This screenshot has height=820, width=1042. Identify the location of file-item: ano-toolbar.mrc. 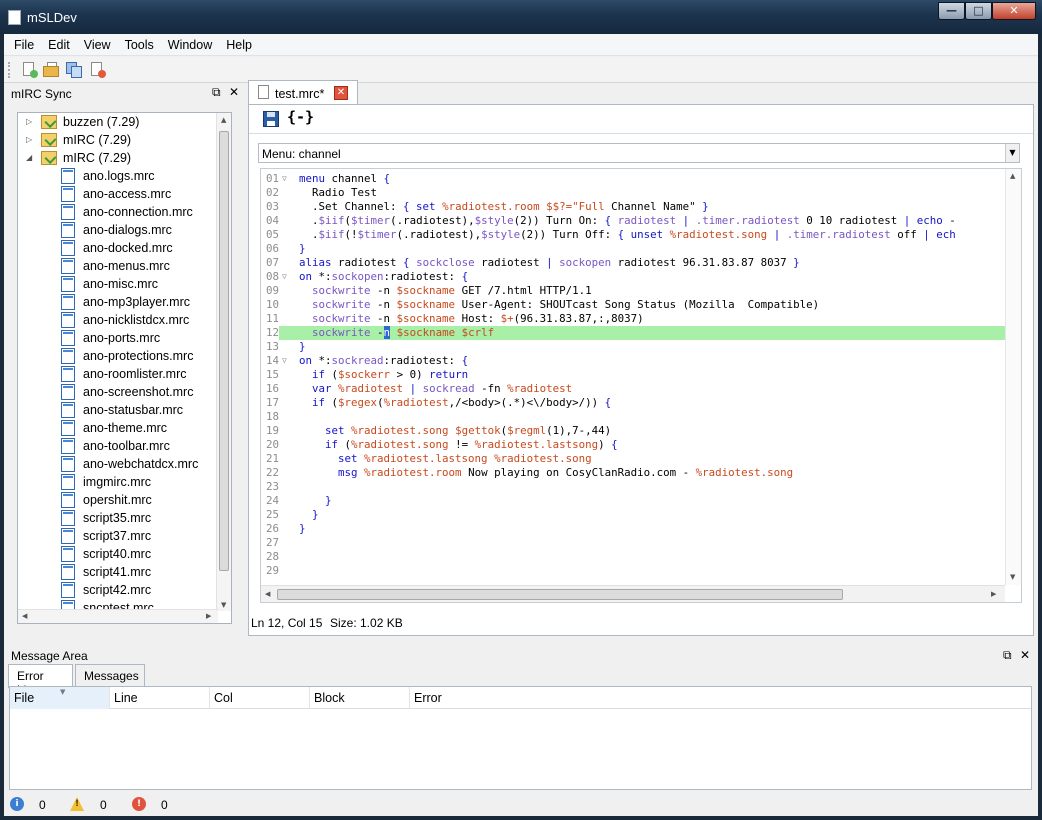
(118, 446).